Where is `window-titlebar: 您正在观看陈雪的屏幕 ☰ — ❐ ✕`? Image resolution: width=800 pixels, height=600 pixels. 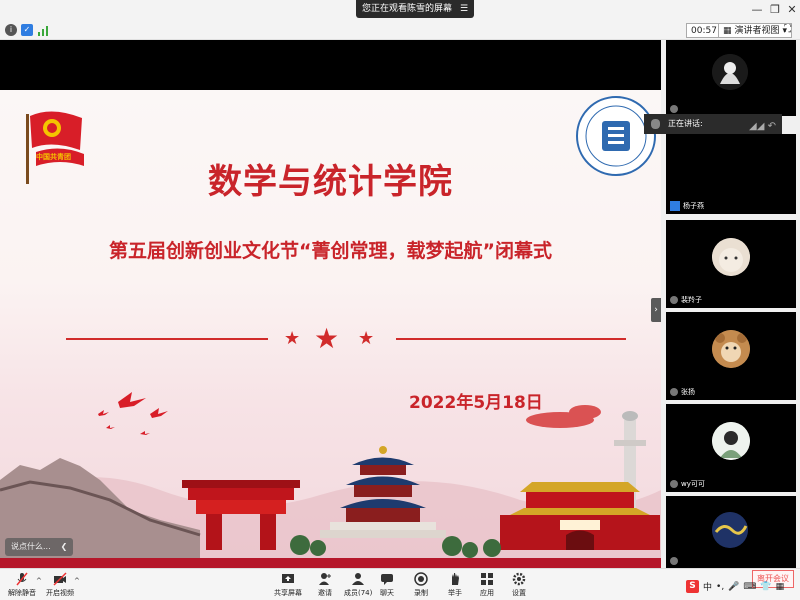
window-titlebar: 您正在观看陈雪的屏幕 ☰ — ❐ ✕ is located at coordinates (400, 10).